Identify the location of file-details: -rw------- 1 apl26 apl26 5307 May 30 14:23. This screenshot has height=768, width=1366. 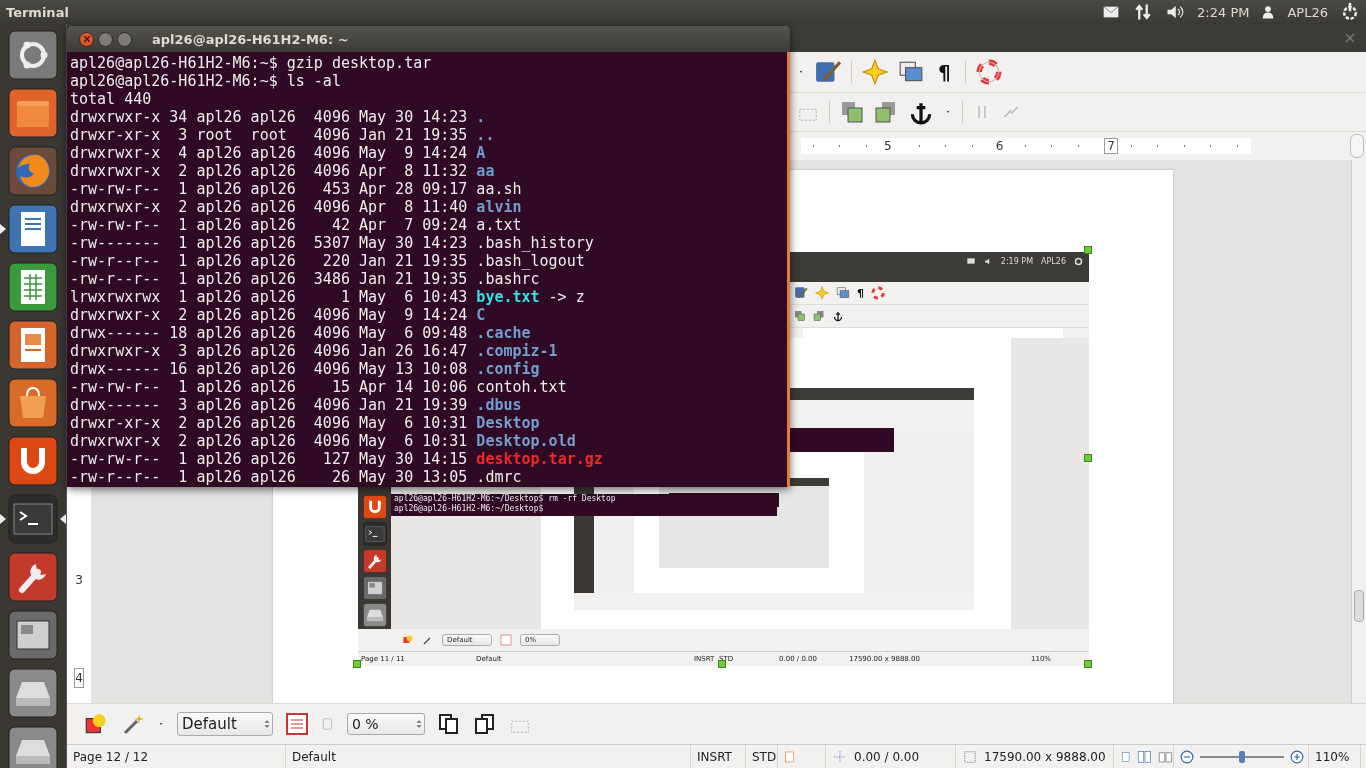
(269, 243).